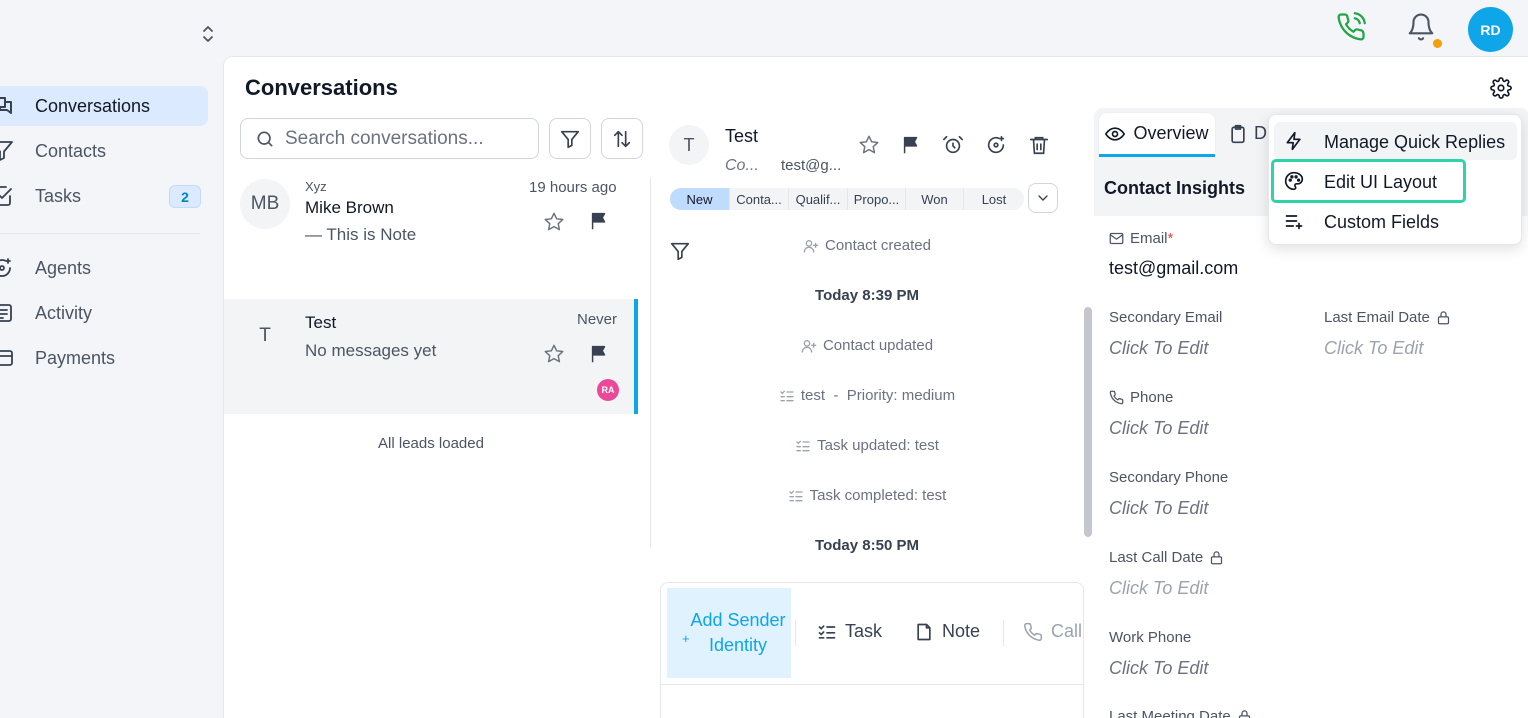 This screenshot has height=718, width=1528. I want to click on stage-new: New, so click(700, 199).